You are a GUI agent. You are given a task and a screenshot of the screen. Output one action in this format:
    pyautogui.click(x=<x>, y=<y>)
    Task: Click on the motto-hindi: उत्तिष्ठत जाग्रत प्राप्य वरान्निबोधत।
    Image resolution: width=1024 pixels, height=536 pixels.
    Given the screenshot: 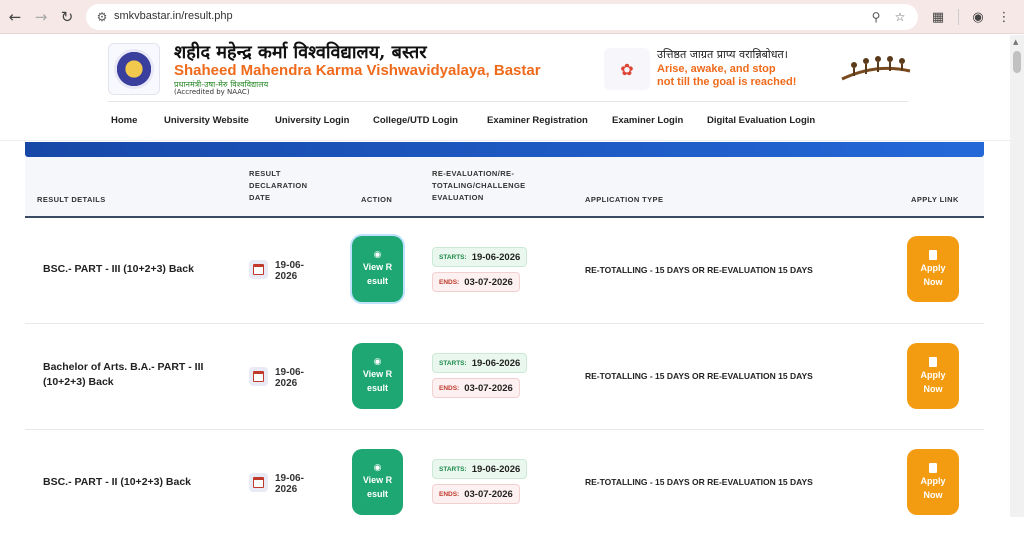 What is the action you would take?
    pyautogui.click(x=722, y=54)
    